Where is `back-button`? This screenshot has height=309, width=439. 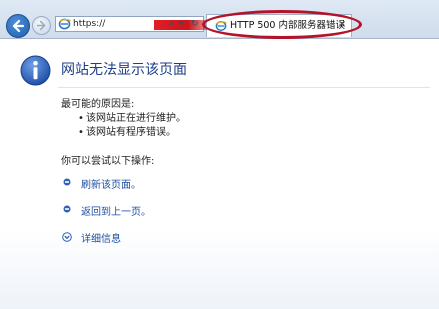 back-button is located at coordinates (18, 26).